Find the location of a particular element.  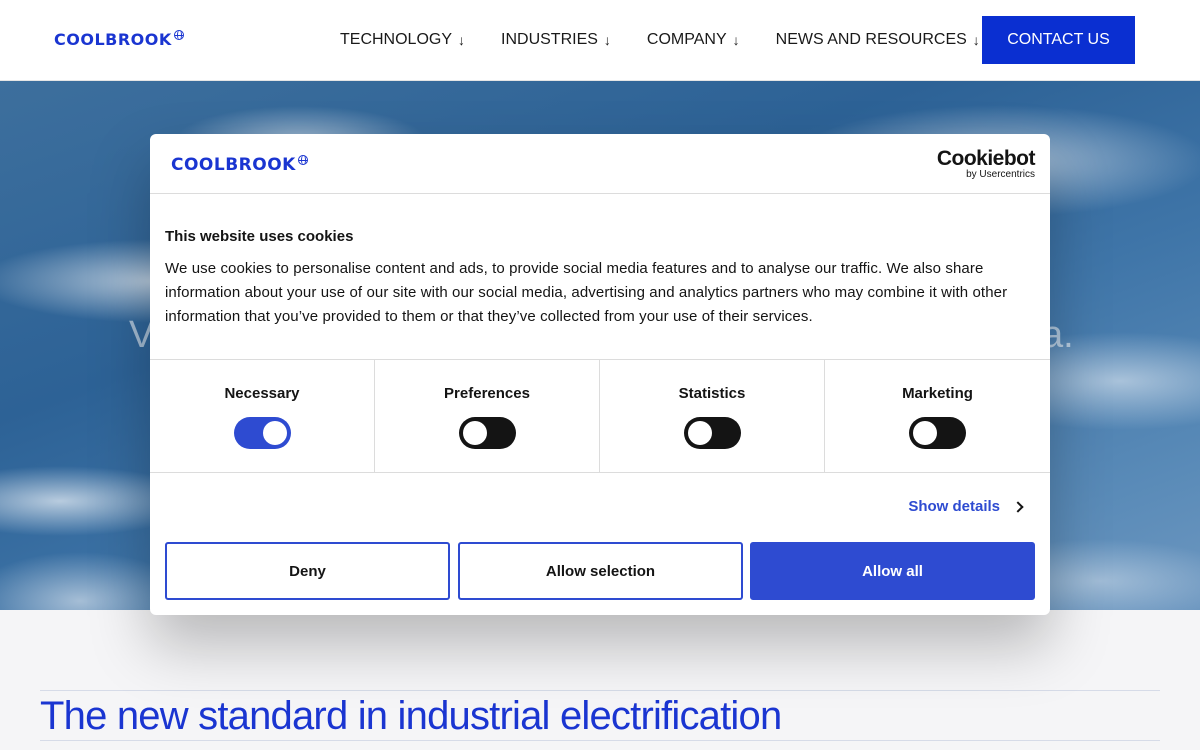

contact-us-button: CONTACT US is located at coordinates (1058, 40).